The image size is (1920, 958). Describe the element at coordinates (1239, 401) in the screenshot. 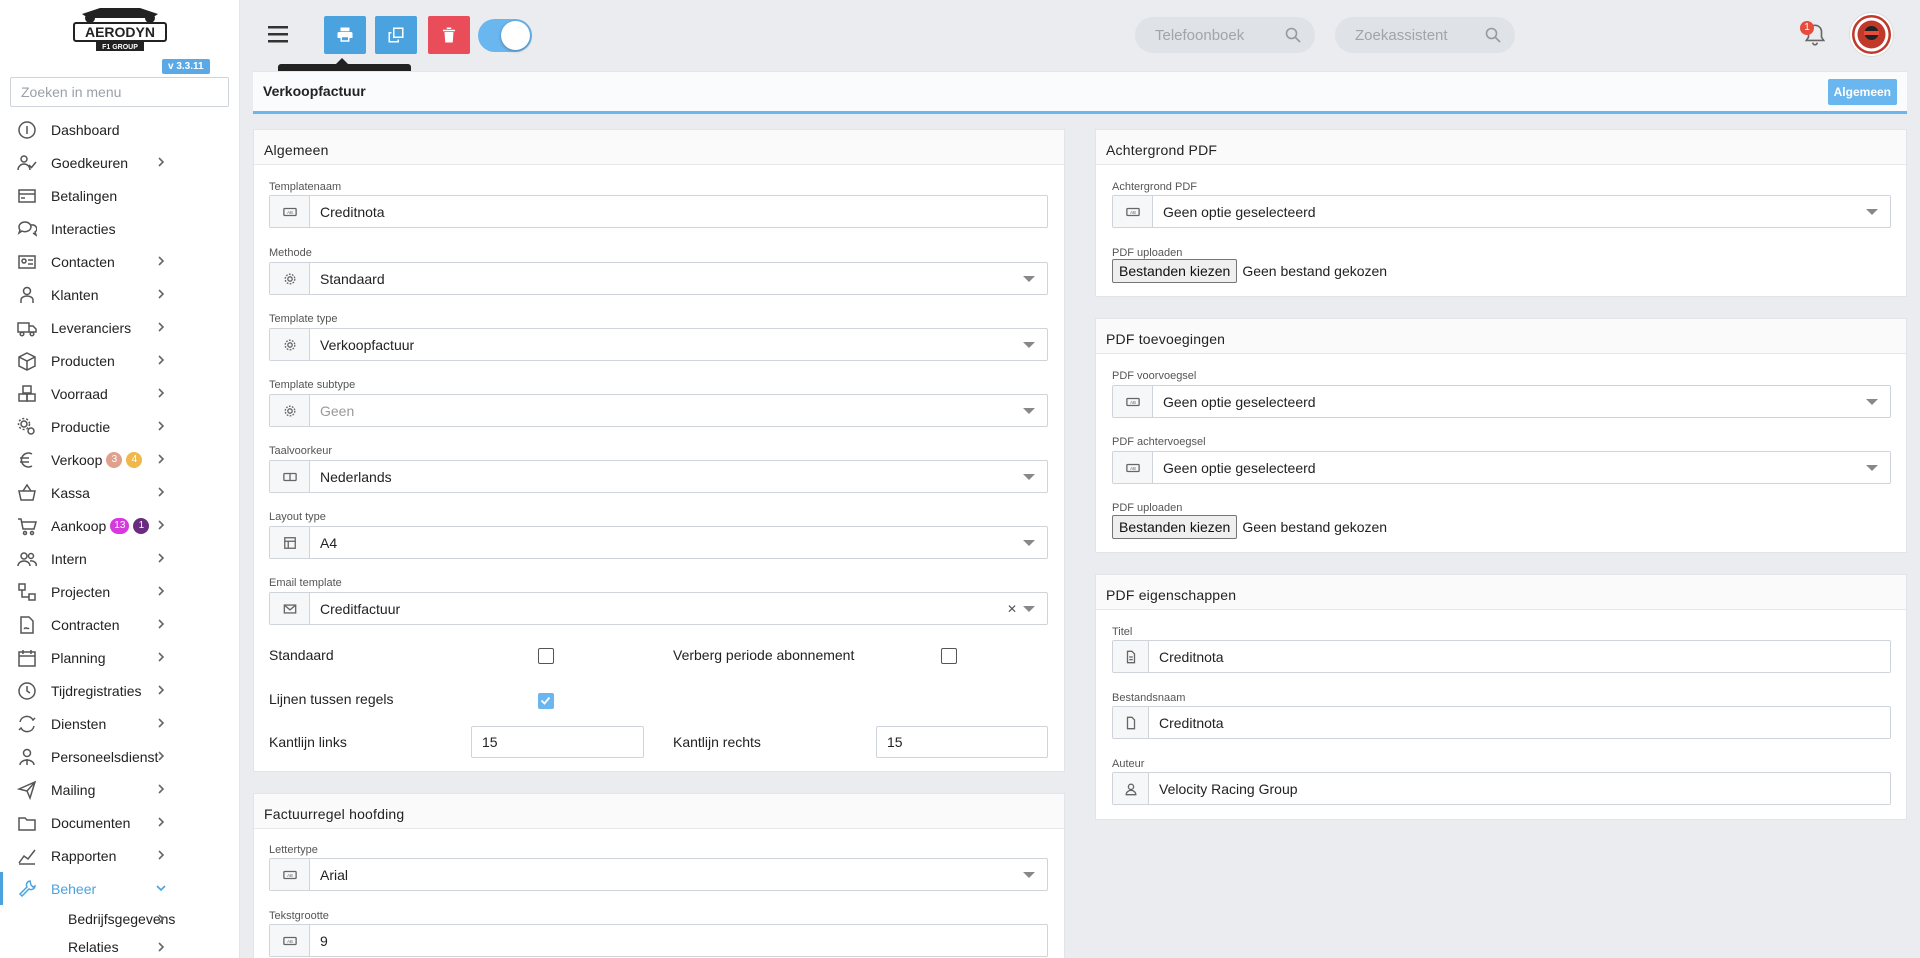

I see `pdf-voorvoegsel-value: Geen optie geselecteerd` at that location.